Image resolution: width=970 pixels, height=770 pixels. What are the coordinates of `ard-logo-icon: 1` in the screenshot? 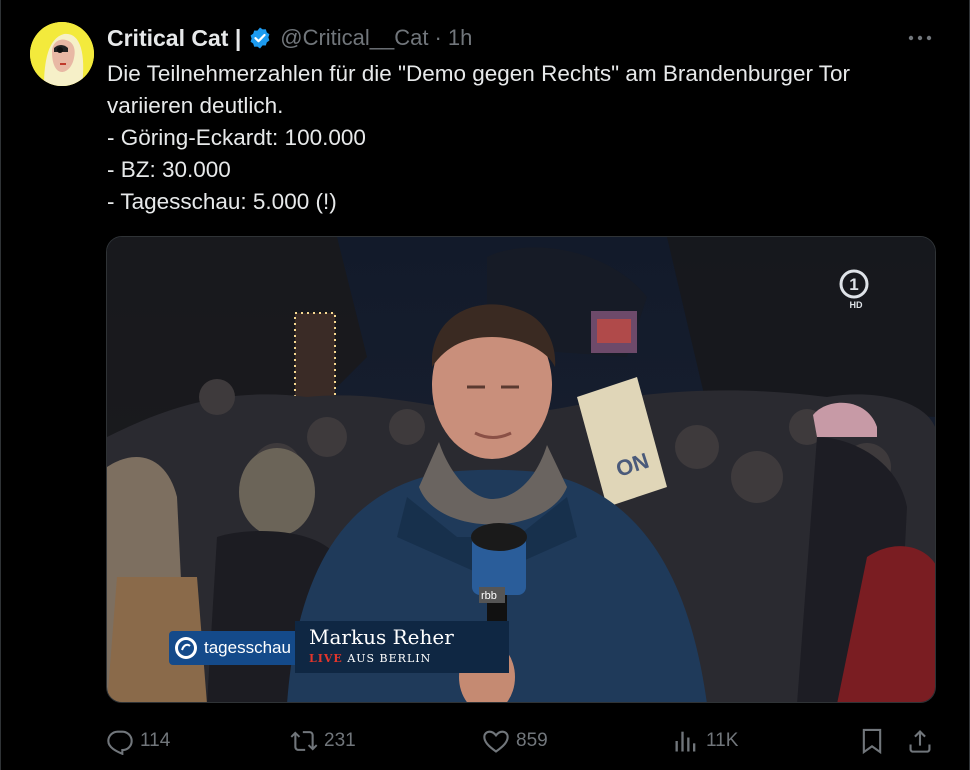 It's located at (854, 284).